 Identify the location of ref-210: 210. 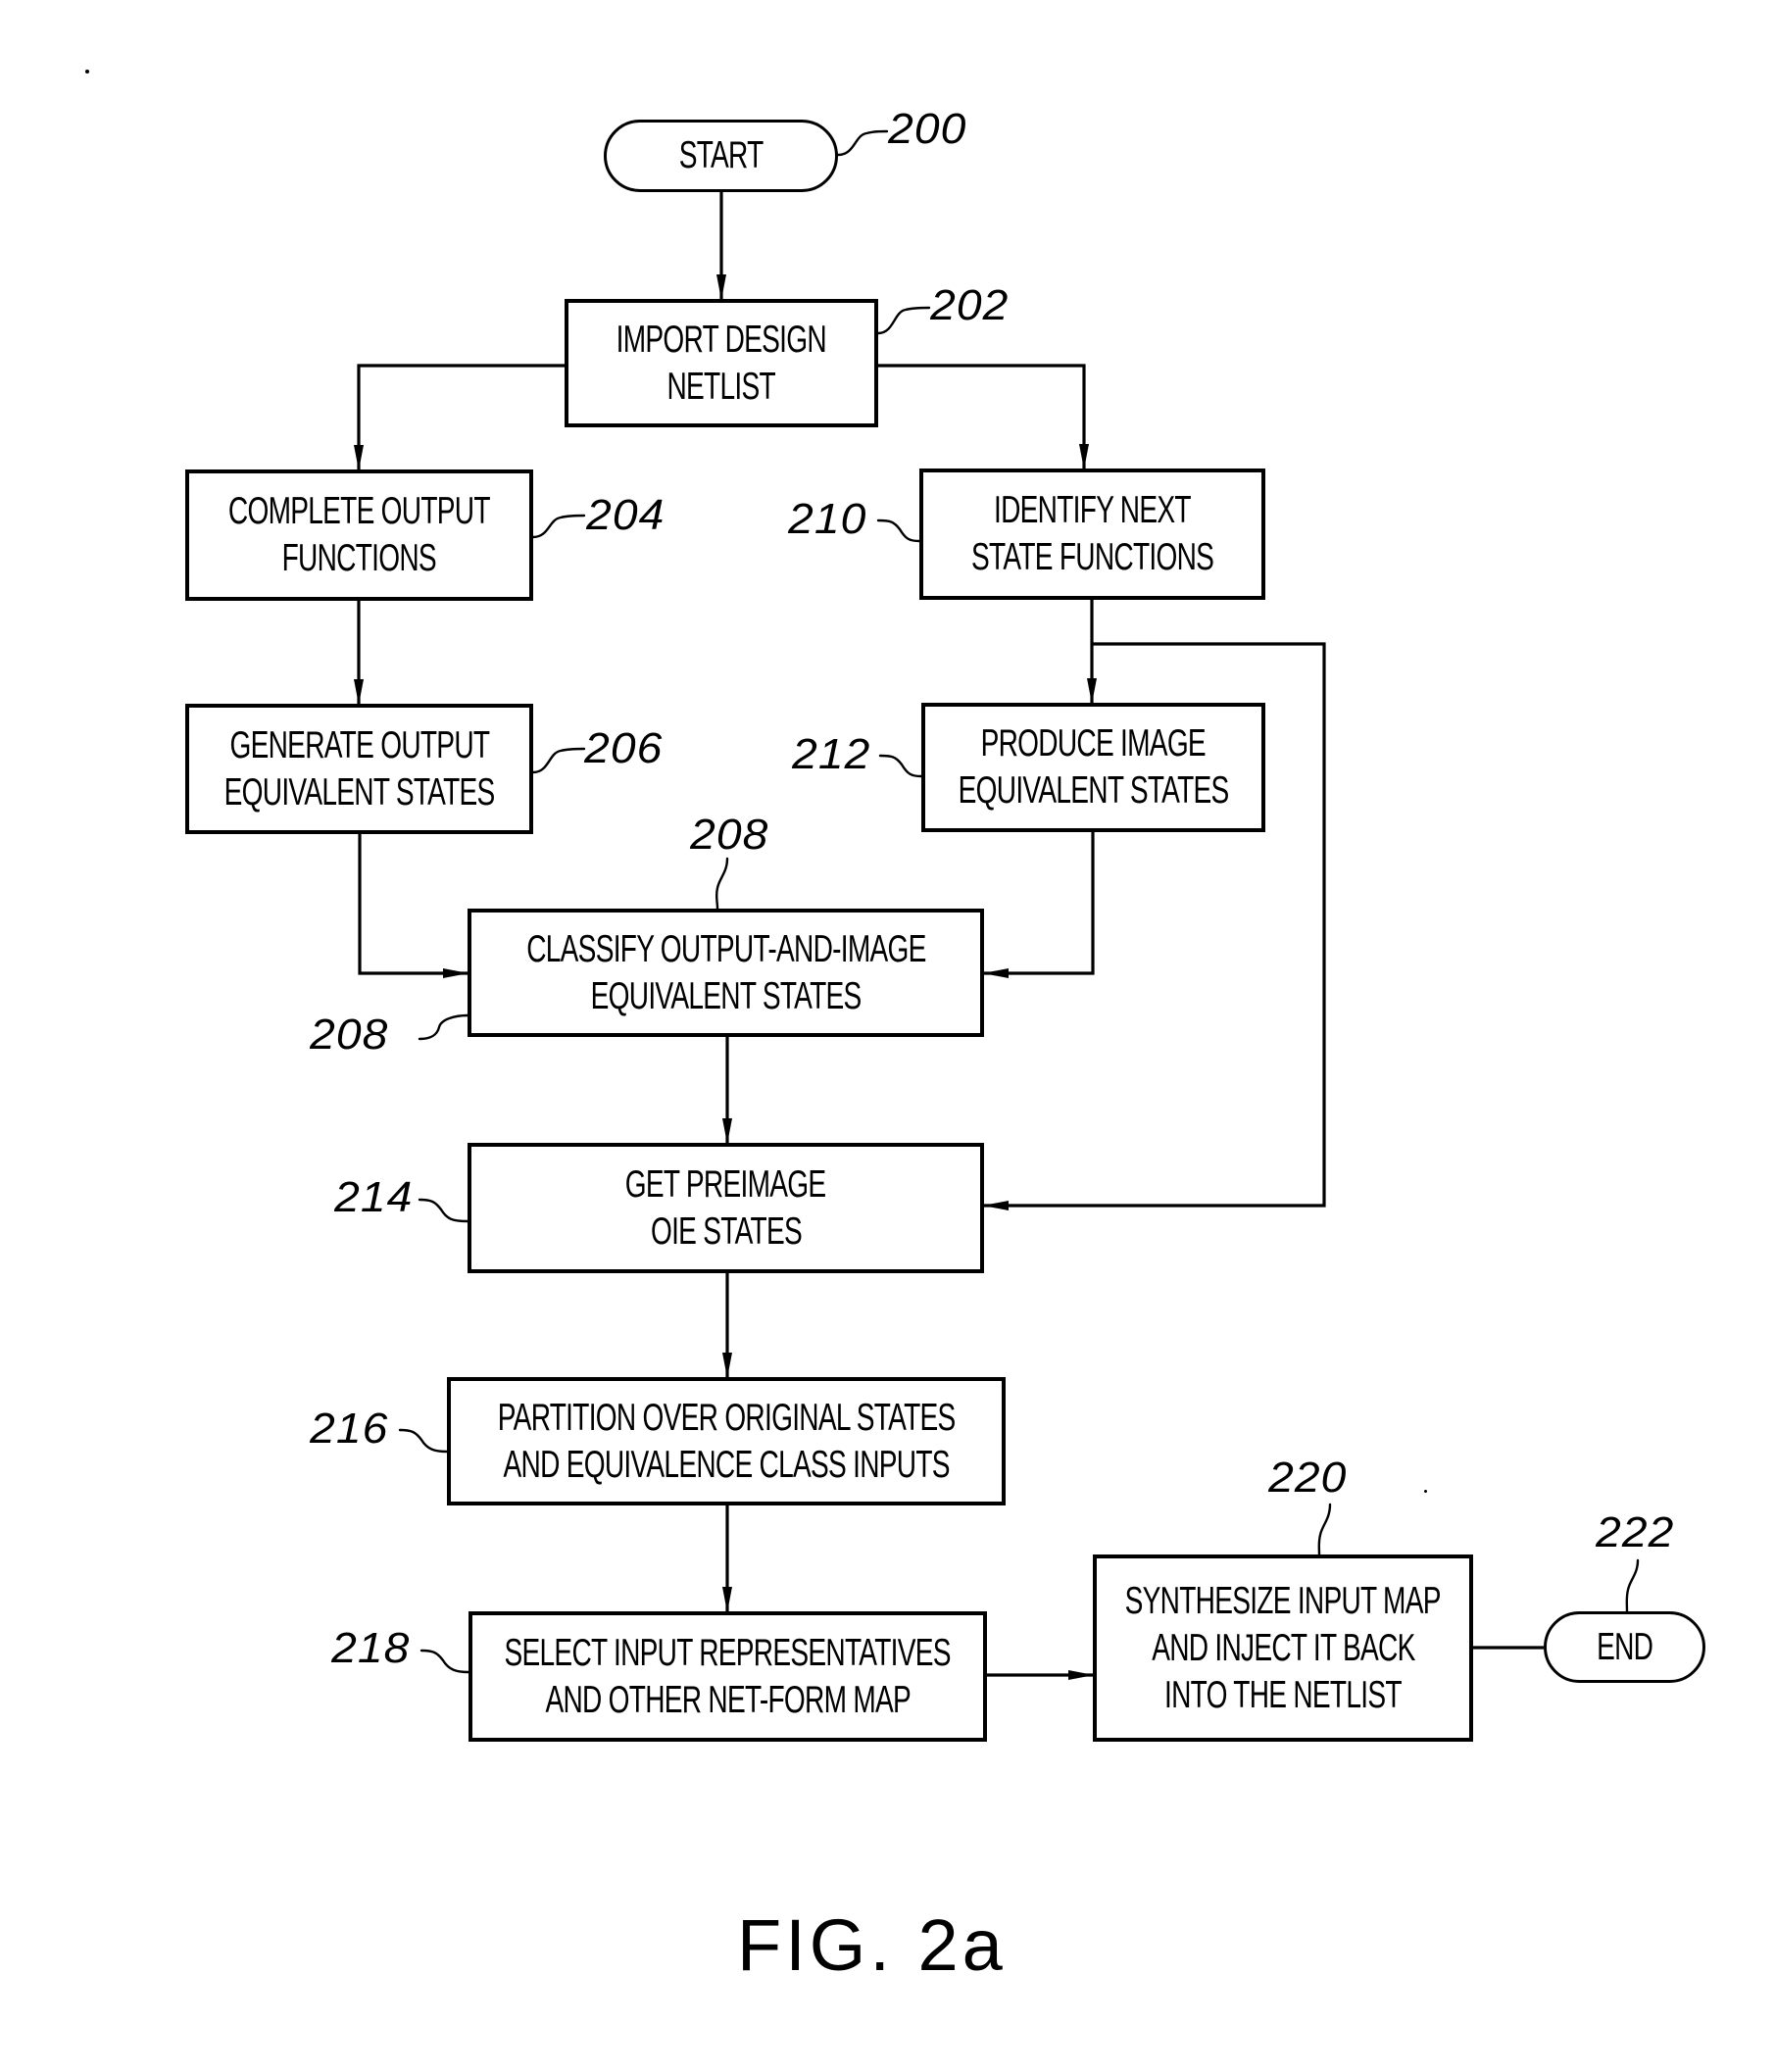
(828, 519).